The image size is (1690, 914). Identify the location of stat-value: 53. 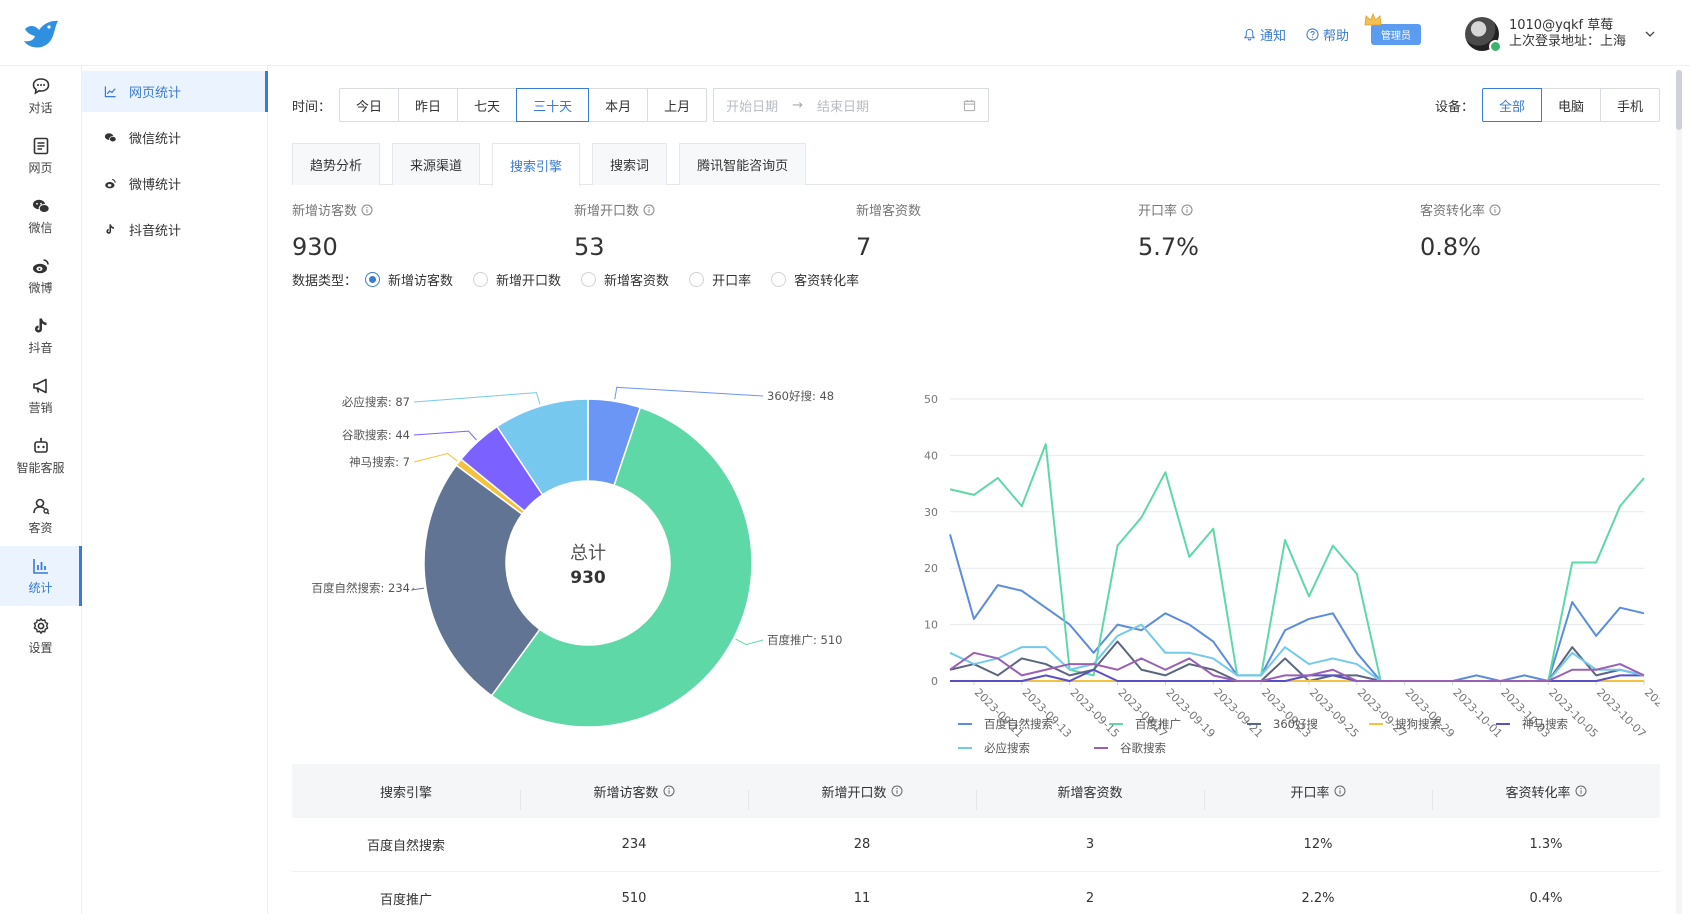
(589, 247).